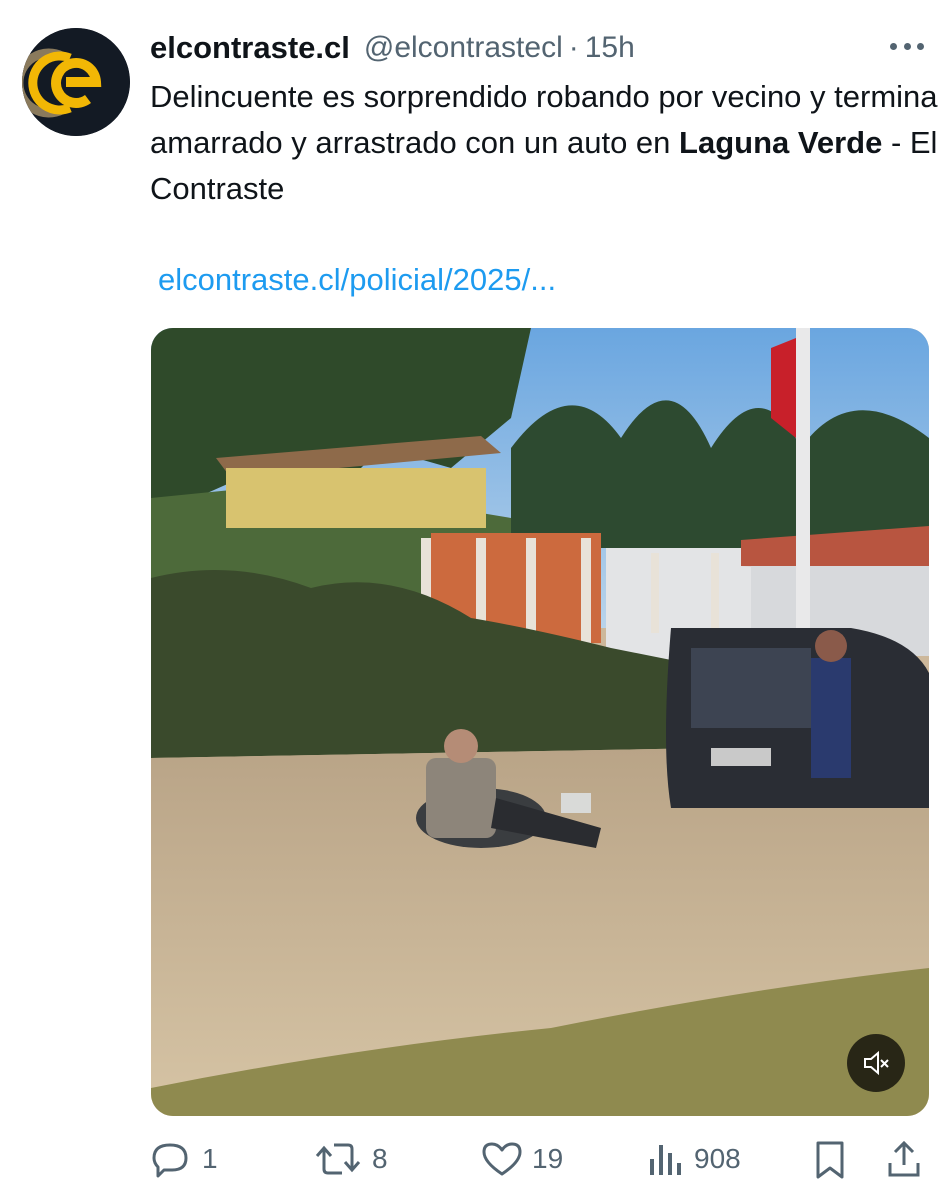 Image resolution: width=952 pixels, height=1200 pixels. I want to click on repost-button: 8, so click(350, 1159).